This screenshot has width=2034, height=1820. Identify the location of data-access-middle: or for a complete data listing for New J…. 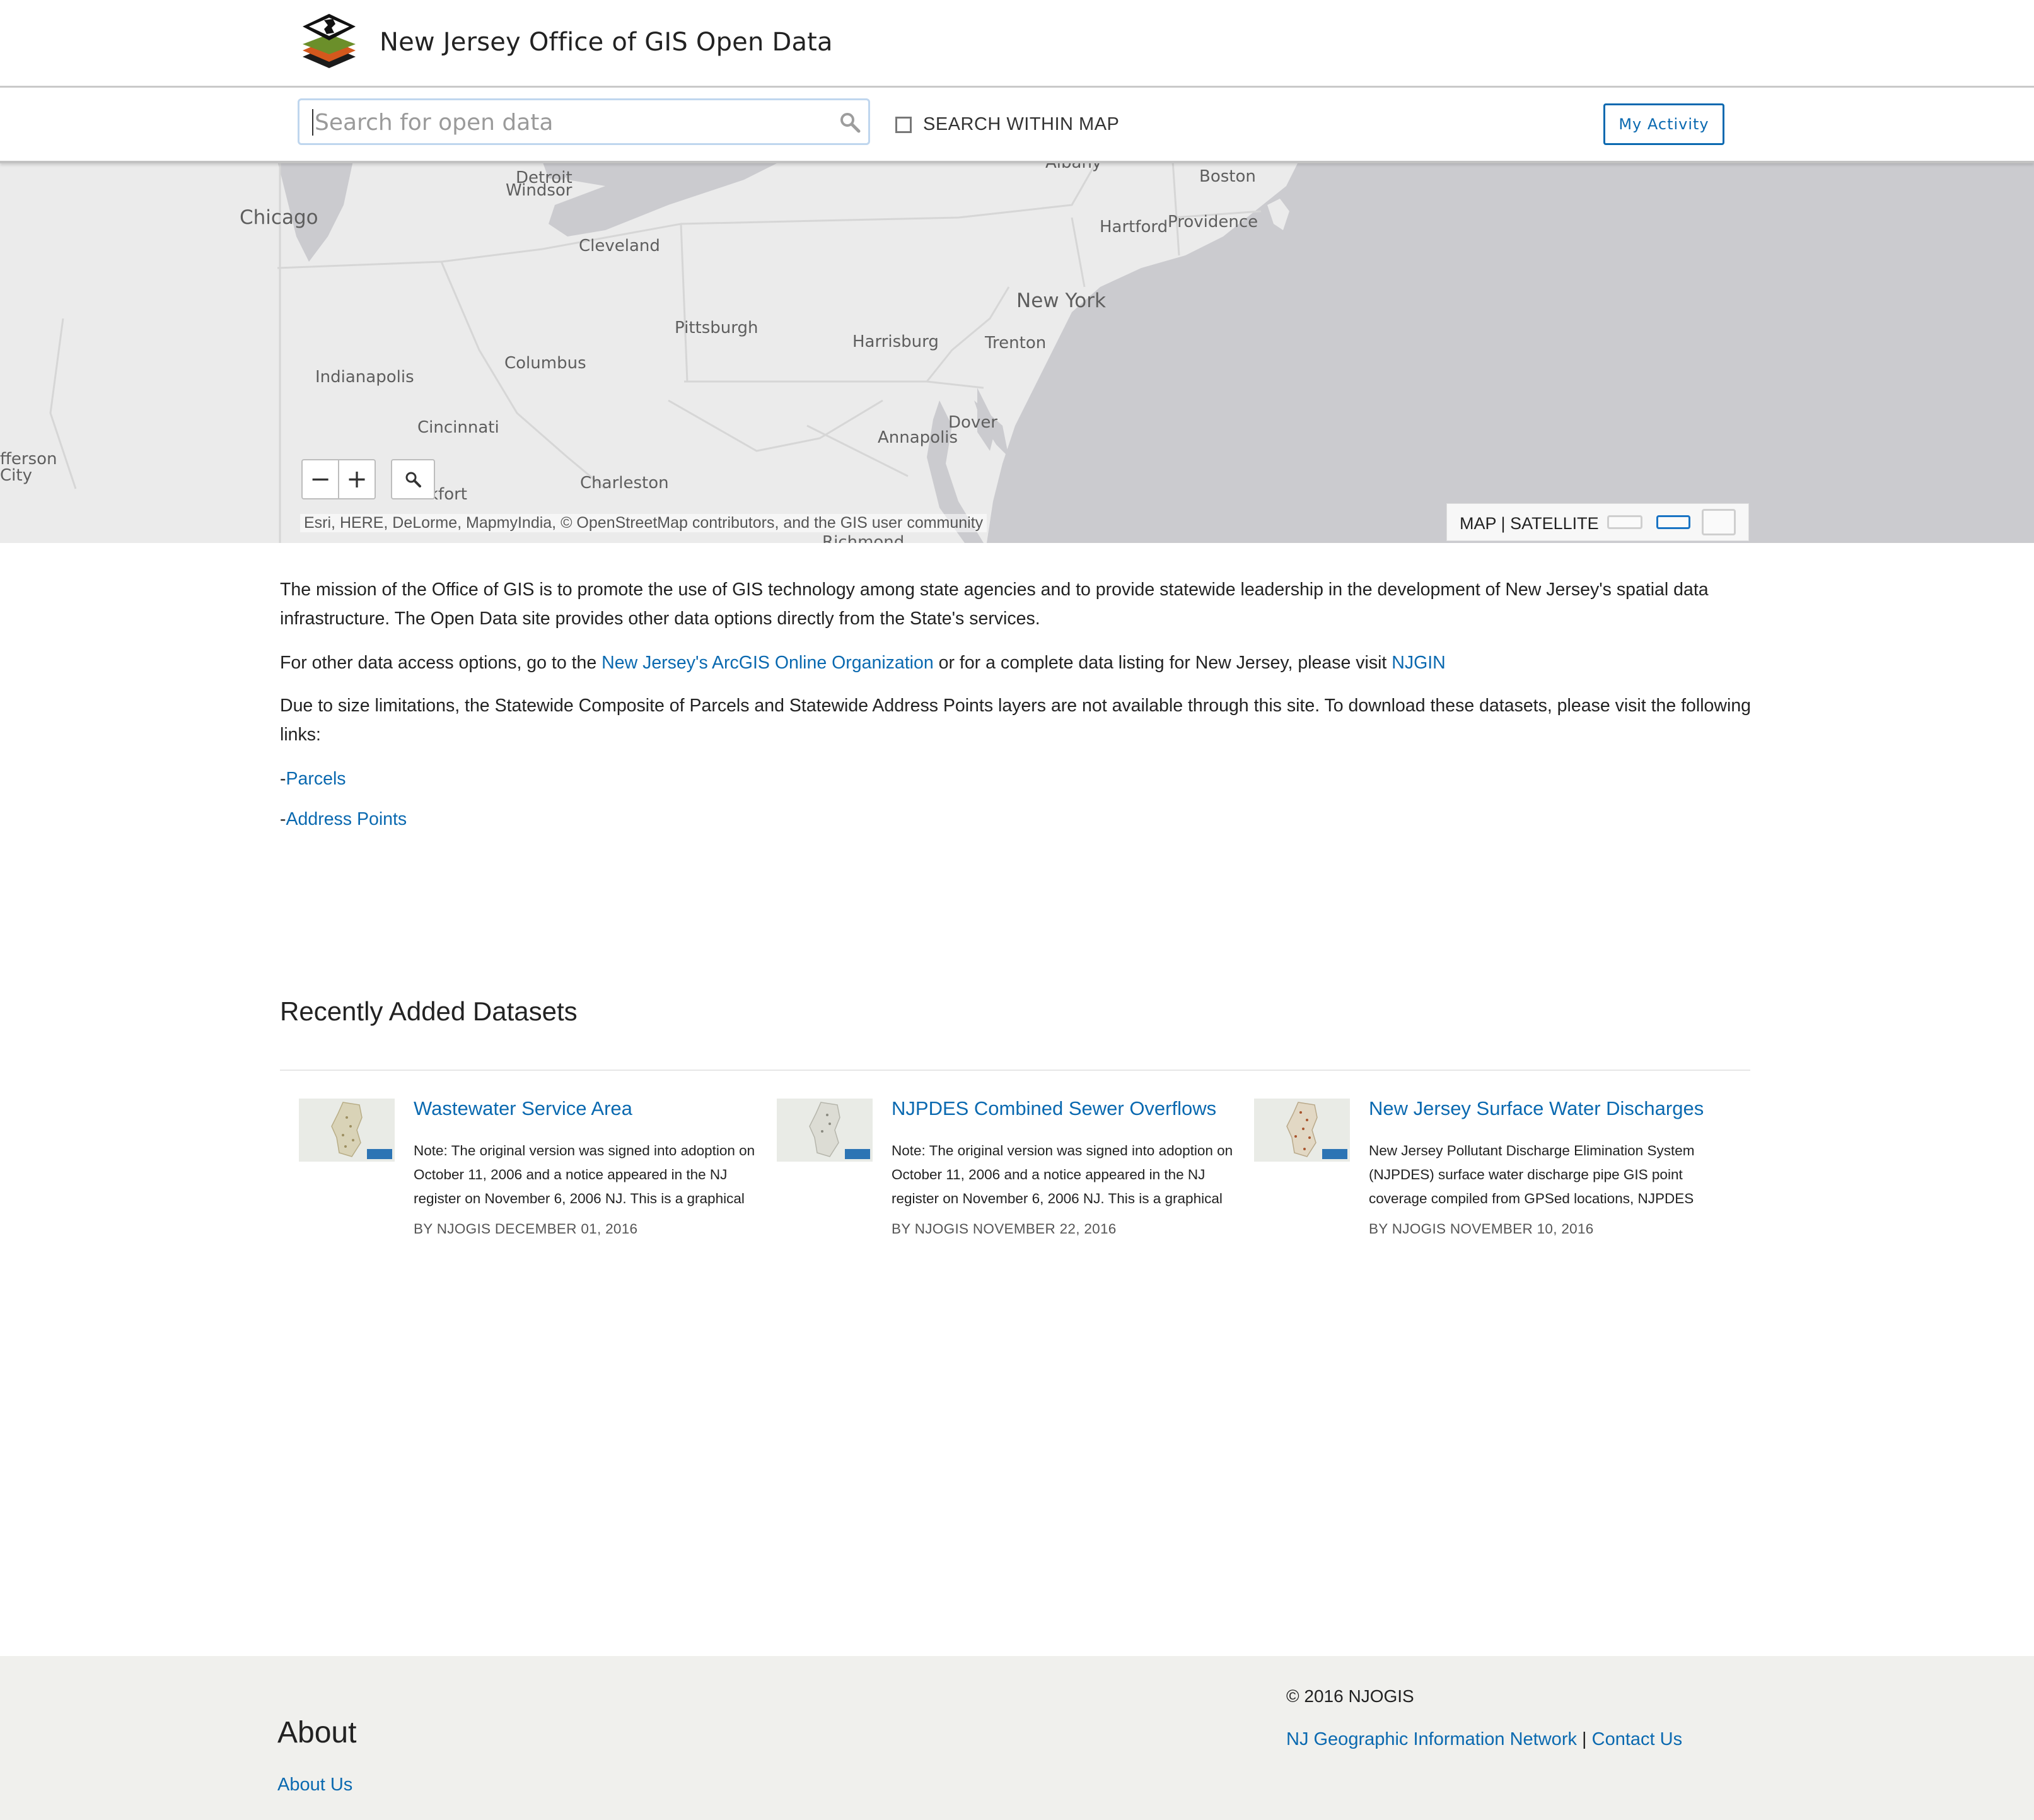
(1162, 663).